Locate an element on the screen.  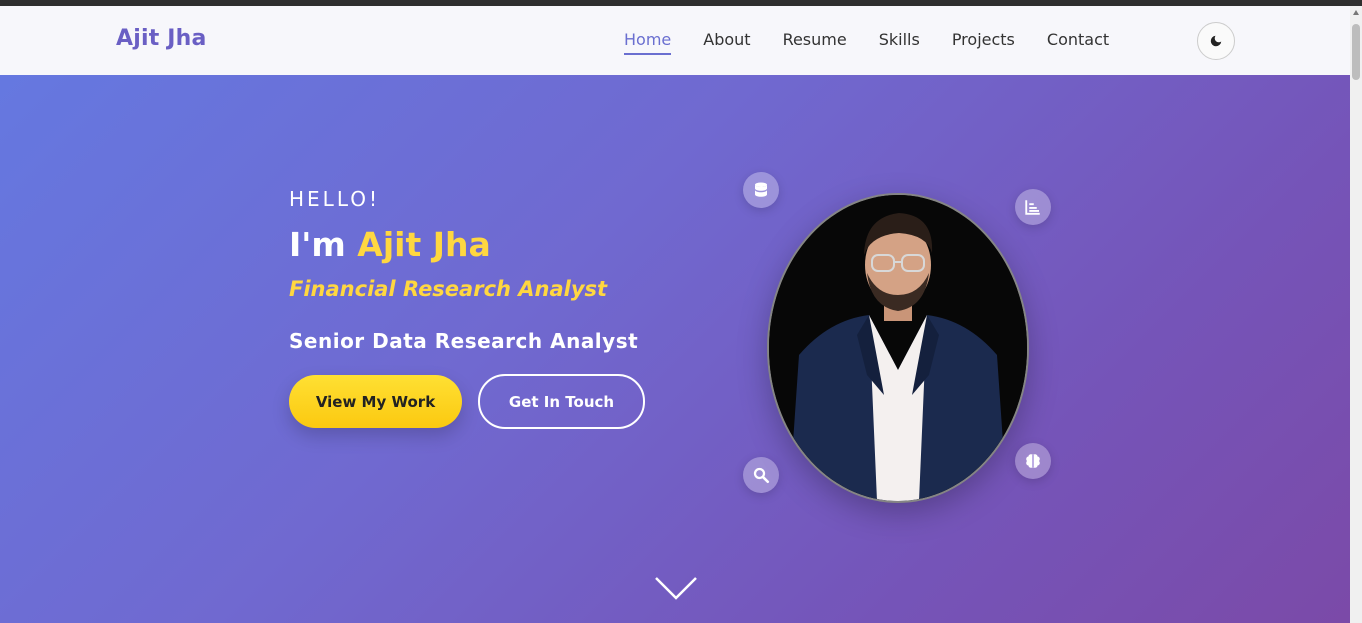
theme-toggle-button is located at coordinates (1216, 41).